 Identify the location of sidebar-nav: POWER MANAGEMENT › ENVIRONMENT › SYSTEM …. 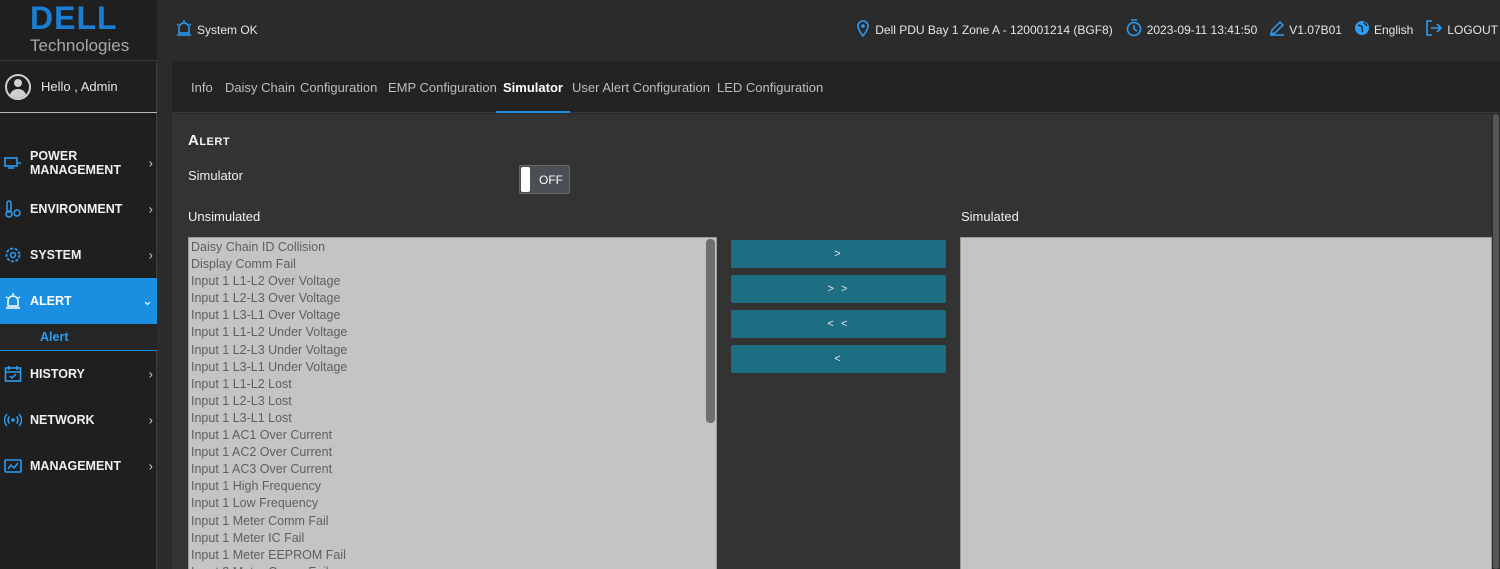
(78, 314).